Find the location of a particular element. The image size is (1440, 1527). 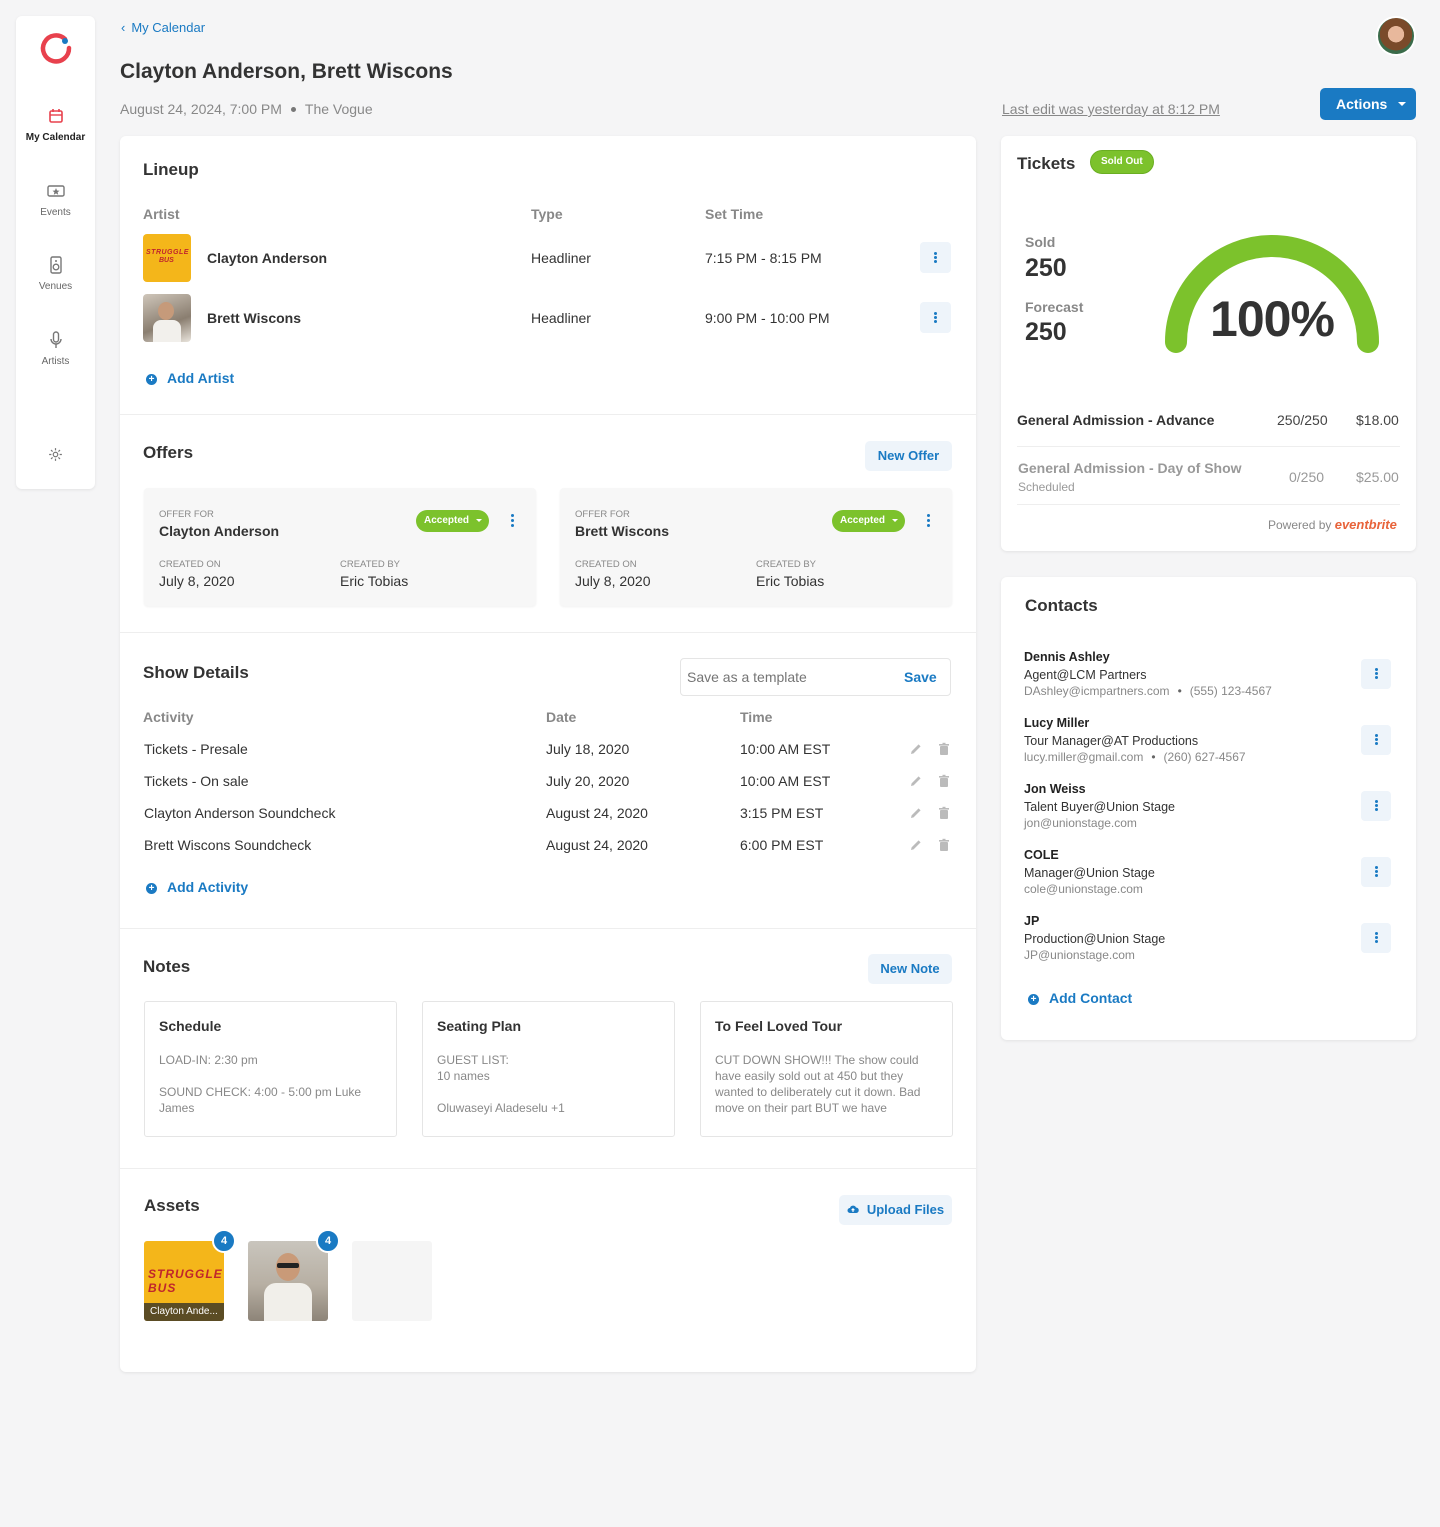

add-contact-label: Add Contact is located at coordinates (1091, 998).